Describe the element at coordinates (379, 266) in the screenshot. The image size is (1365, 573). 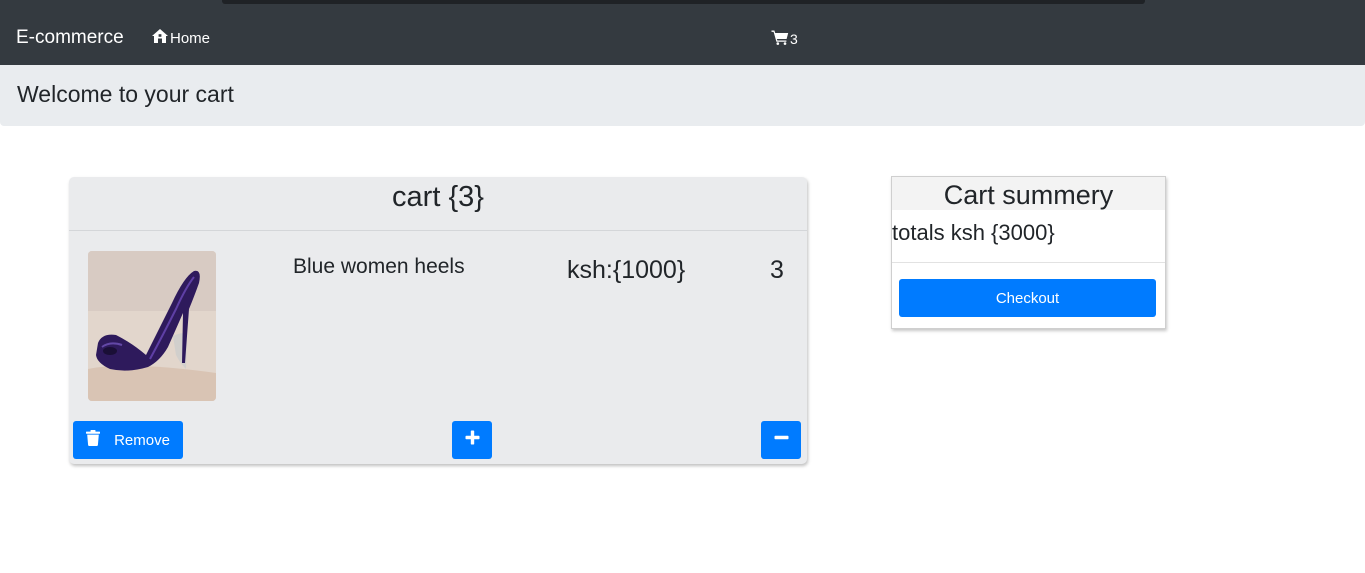
I see `product-name: Blue women heels` at that location.